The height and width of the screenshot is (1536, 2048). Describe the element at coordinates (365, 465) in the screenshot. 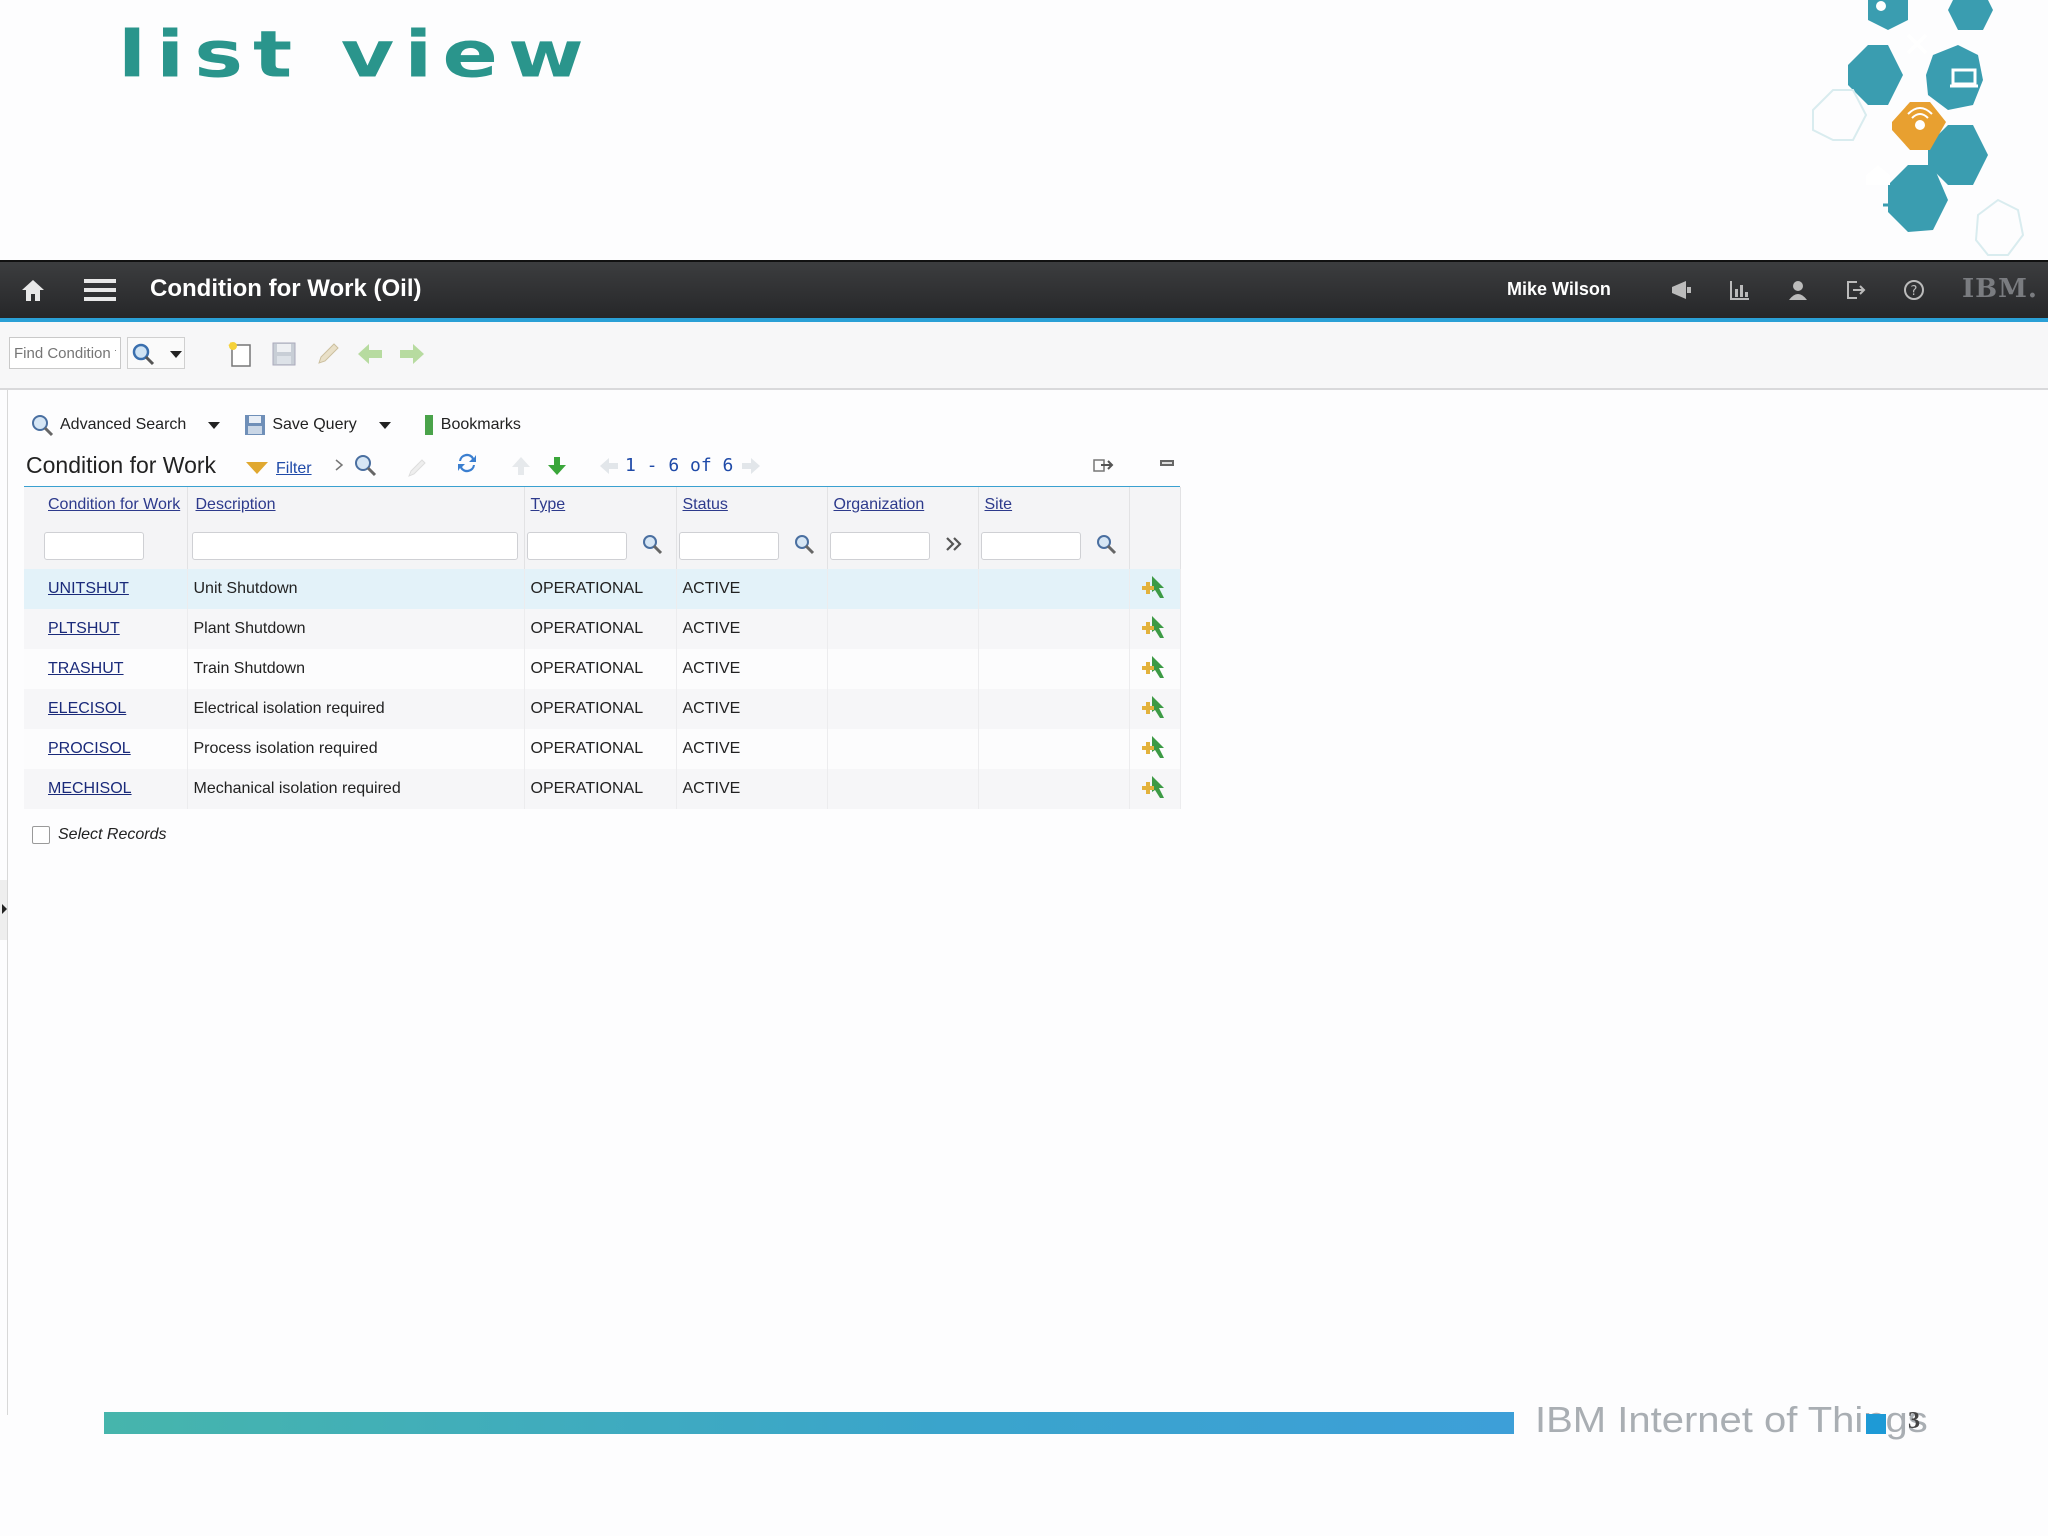

I see `table-search-icon` at that location.